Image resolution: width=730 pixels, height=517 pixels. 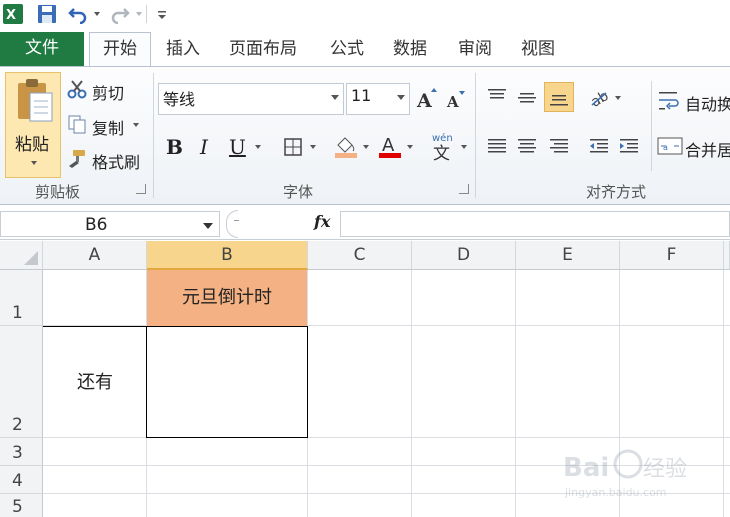 What do you see at coordinates (232, 224) in the screenshot?
I see `formula-bar-splitter` at bounding box center [232, 224].